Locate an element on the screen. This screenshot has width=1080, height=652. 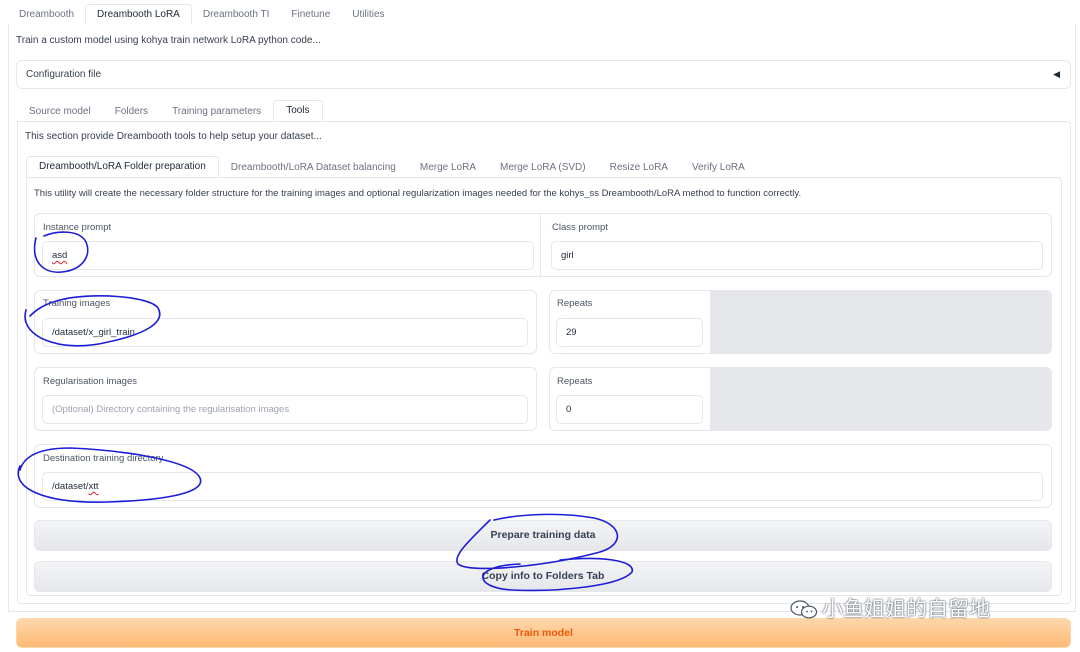
tab-folders: Folders is located at coordinates (131, 112).